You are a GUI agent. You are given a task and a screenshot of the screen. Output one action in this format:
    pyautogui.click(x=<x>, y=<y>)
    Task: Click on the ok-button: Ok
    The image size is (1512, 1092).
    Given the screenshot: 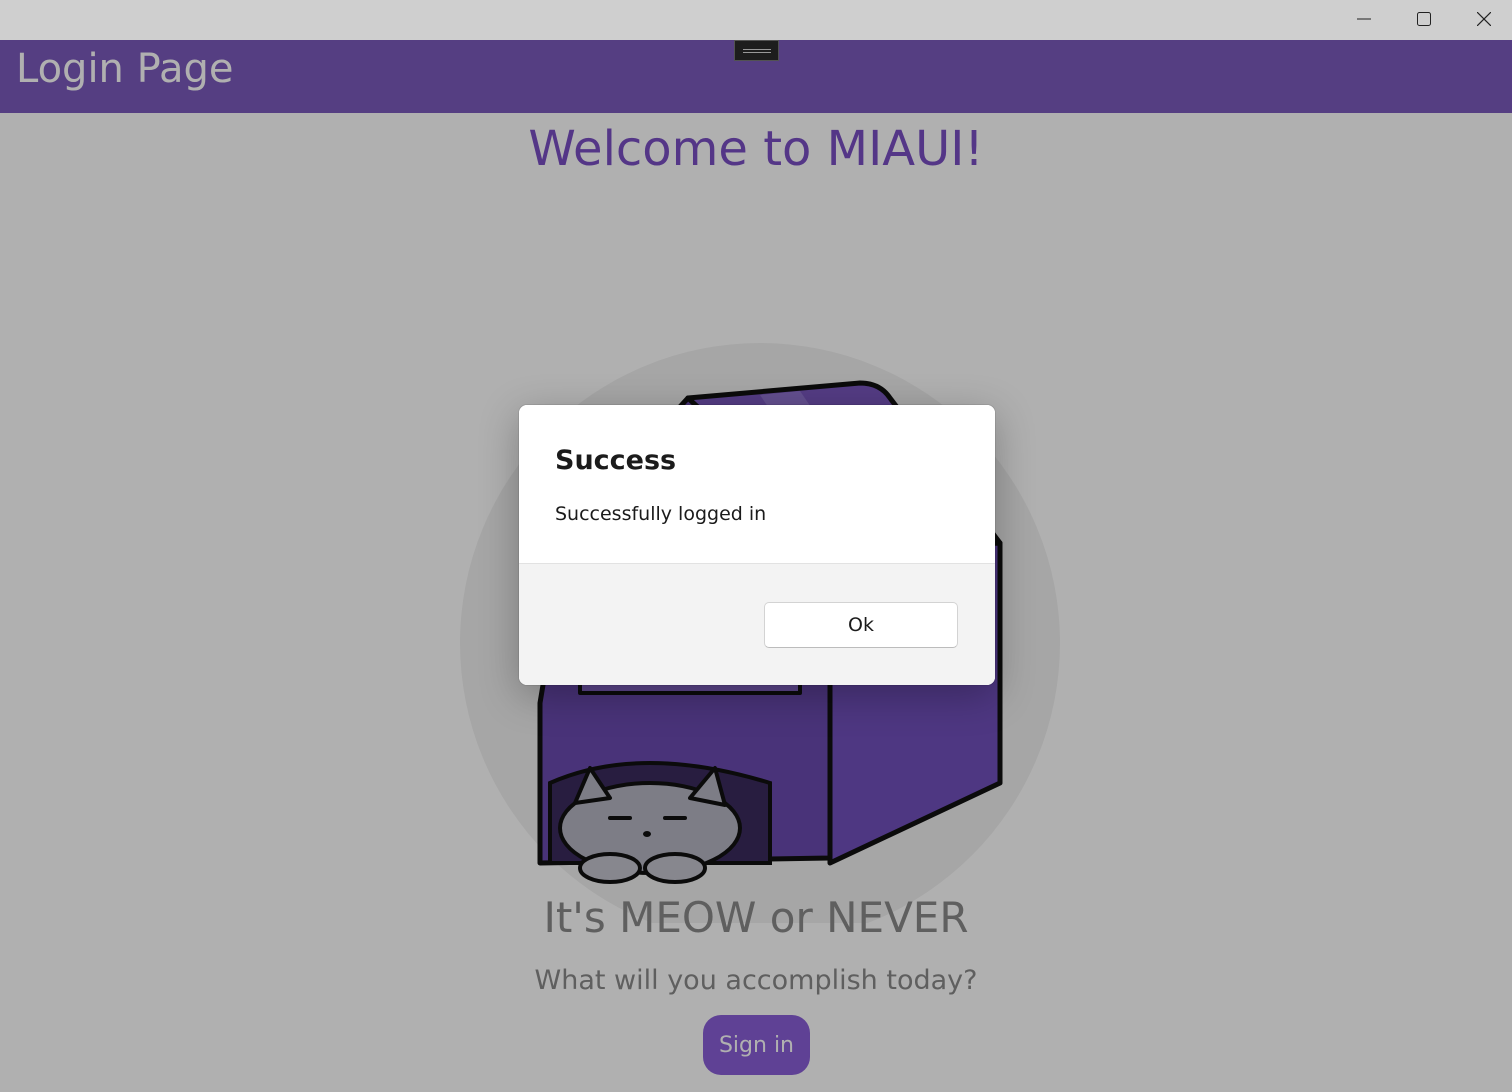 What is the action you would take?
    pyautogui.click(x=861, y=625)
    